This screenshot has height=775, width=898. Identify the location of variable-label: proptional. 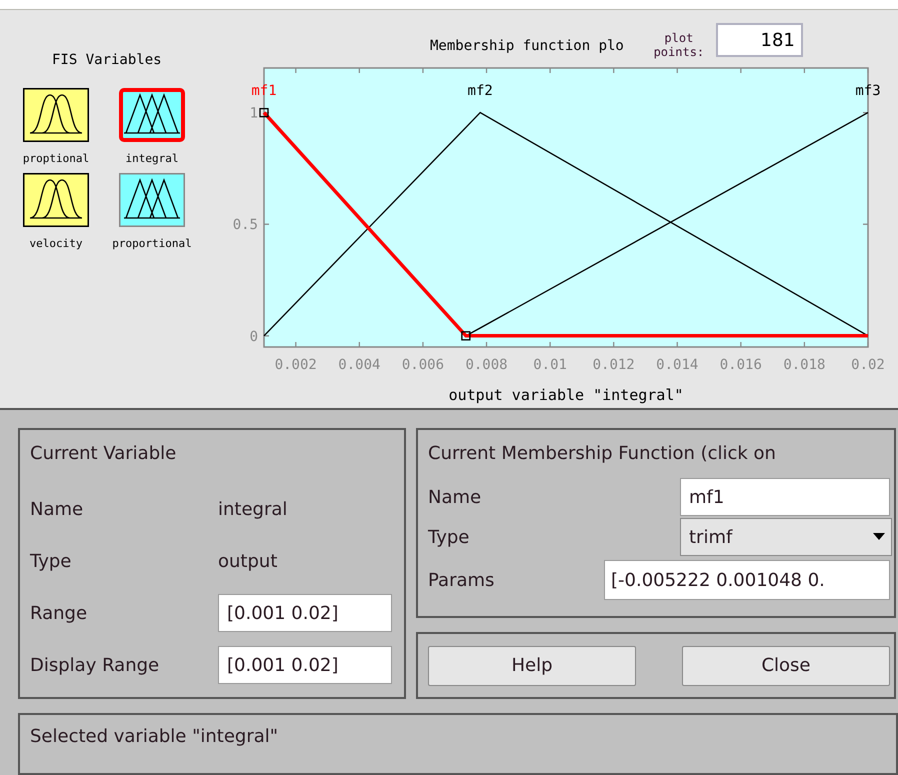
(56, 159).